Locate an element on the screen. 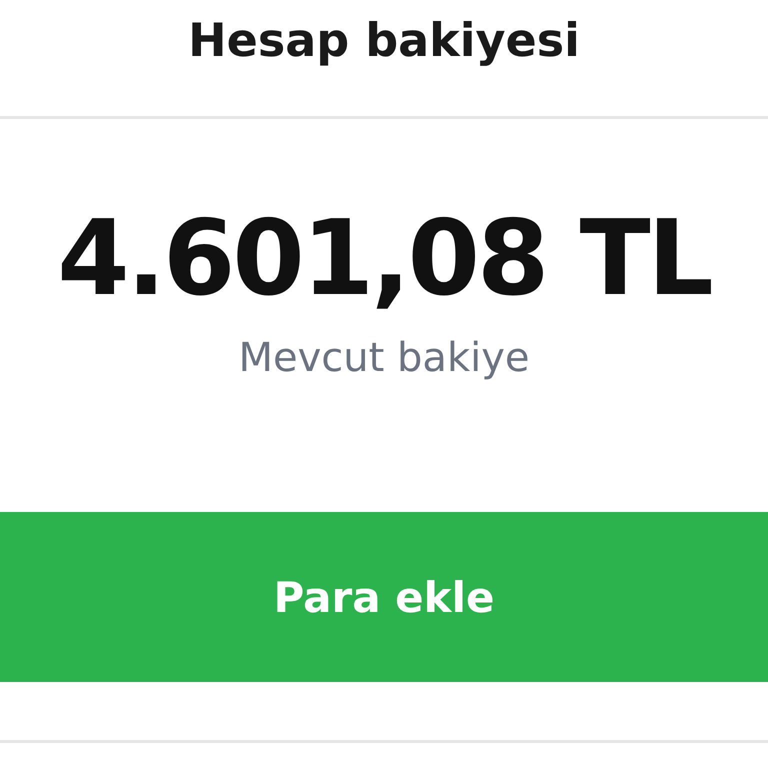 The width and height of the screenshot is (768, 768). balance-caption: Mevcut bakiye is located at coordinates (384, 358).